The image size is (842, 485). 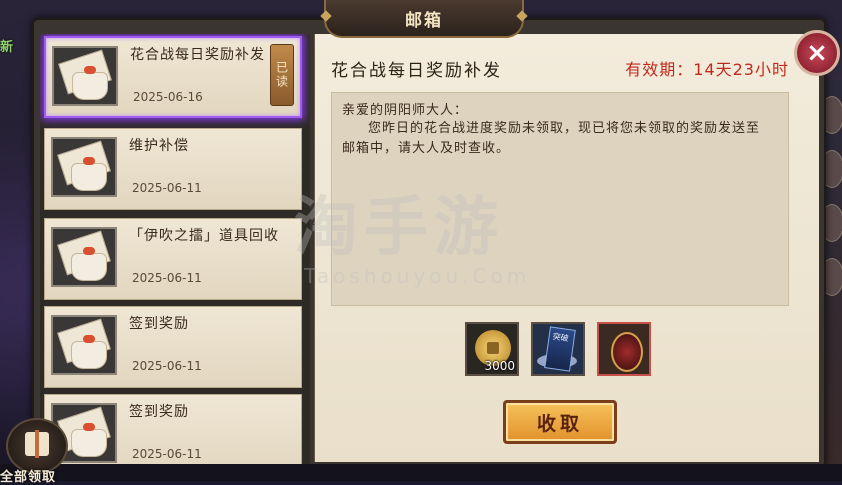 I want to click on reward-quantity: 3000, so click(x=499, y=366).